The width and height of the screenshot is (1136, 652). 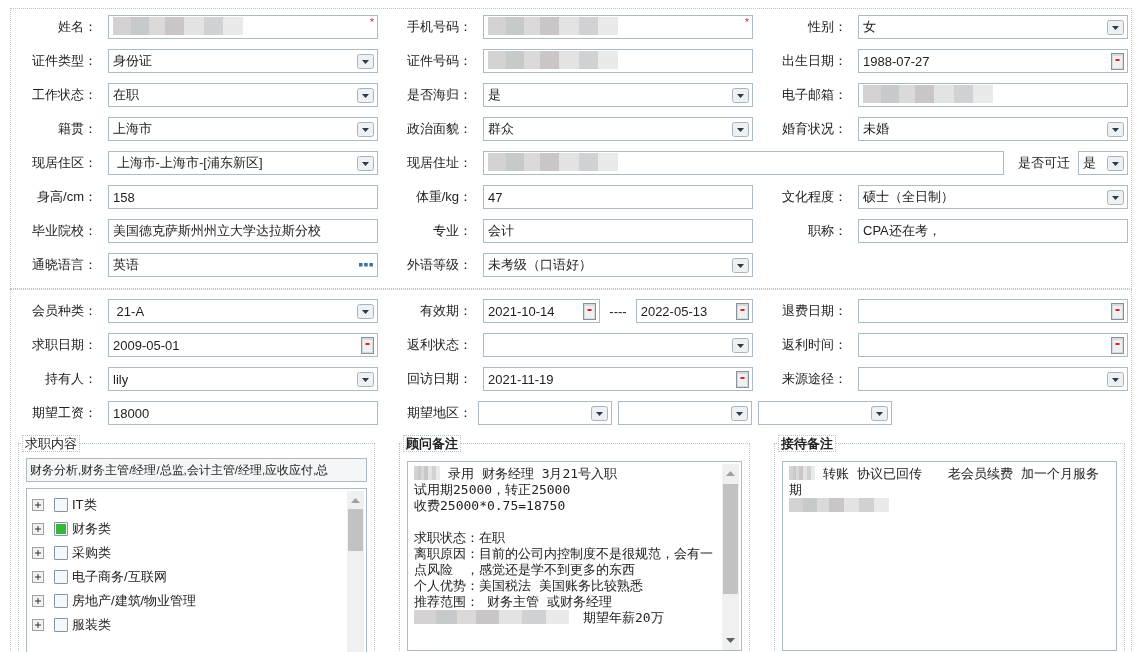 I want to click on field-label: 持有人：, so click(x=71, y=379).